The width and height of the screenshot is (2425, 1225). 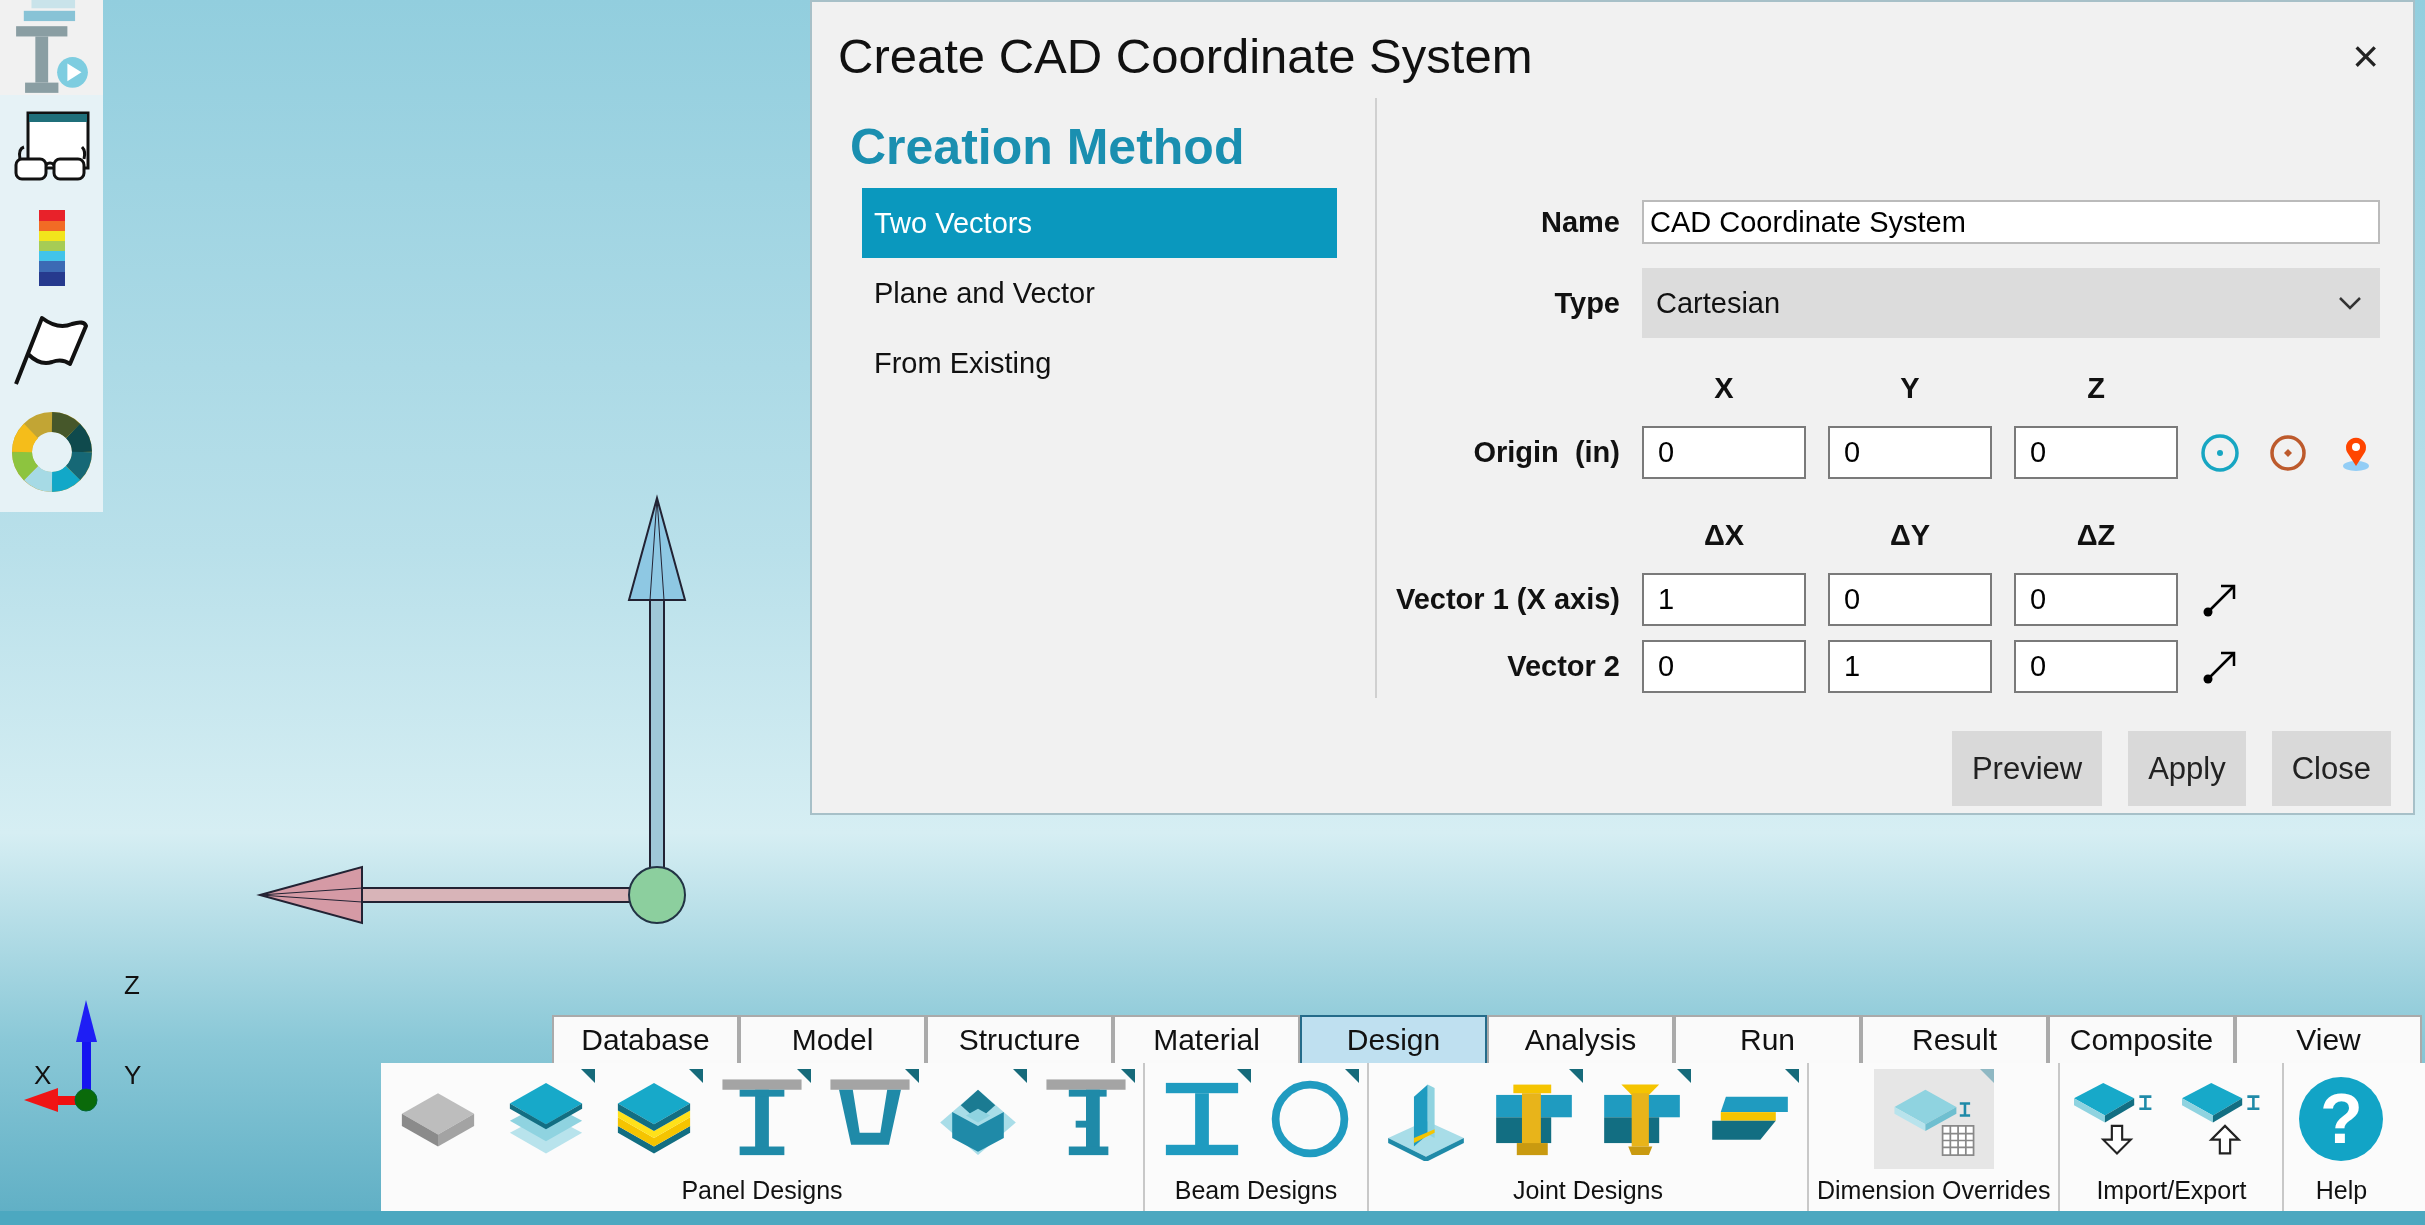 What do you see at coordinates (51, 350) in the screenshot?
I see `flag-icon` at bounding box center [51, 350].